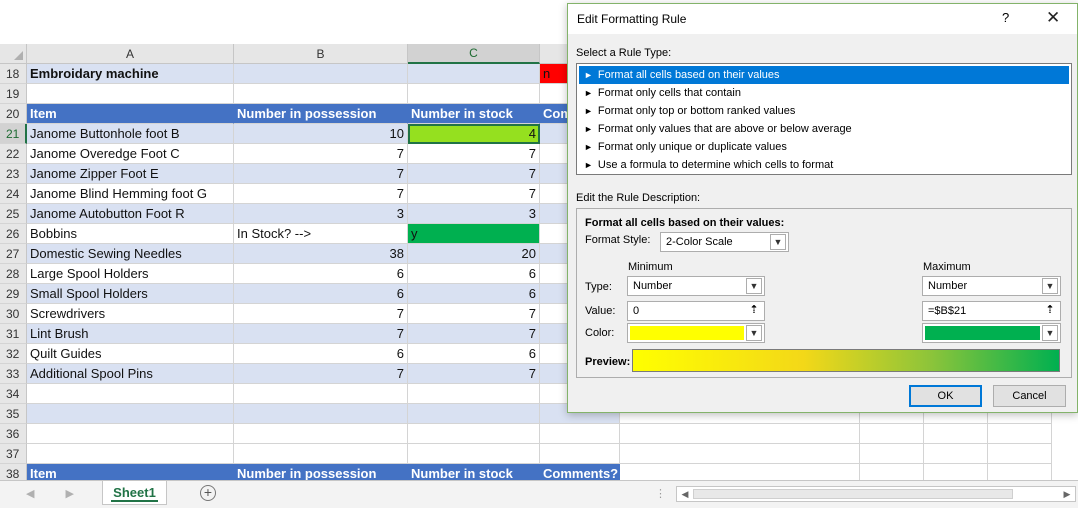  I want to click on column-header: A, so click(130, 54).